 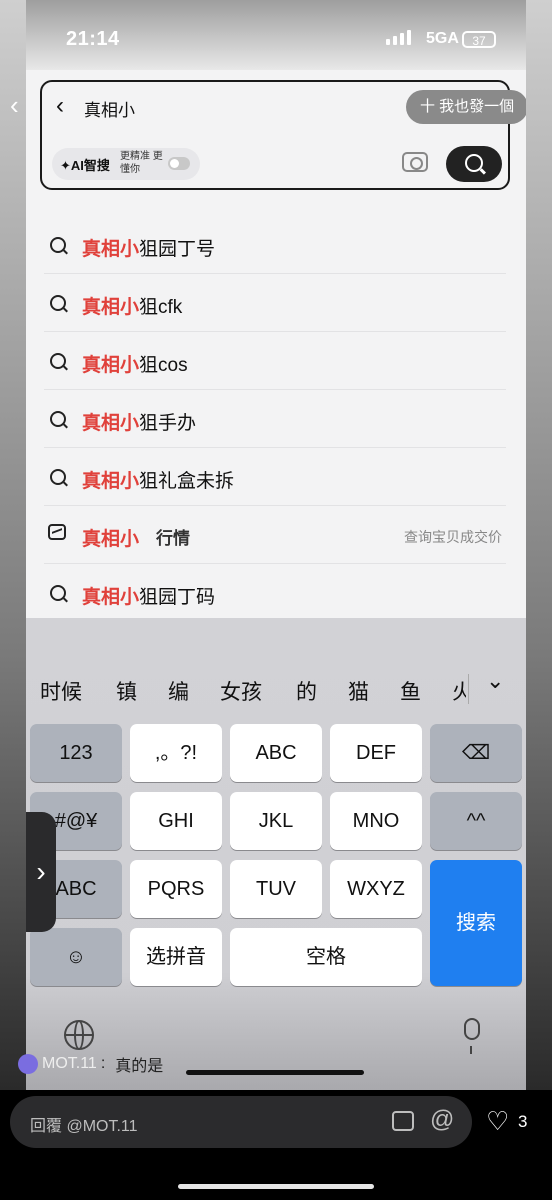 I want to click on network-label: 5GA, so click(x=442, y=38).